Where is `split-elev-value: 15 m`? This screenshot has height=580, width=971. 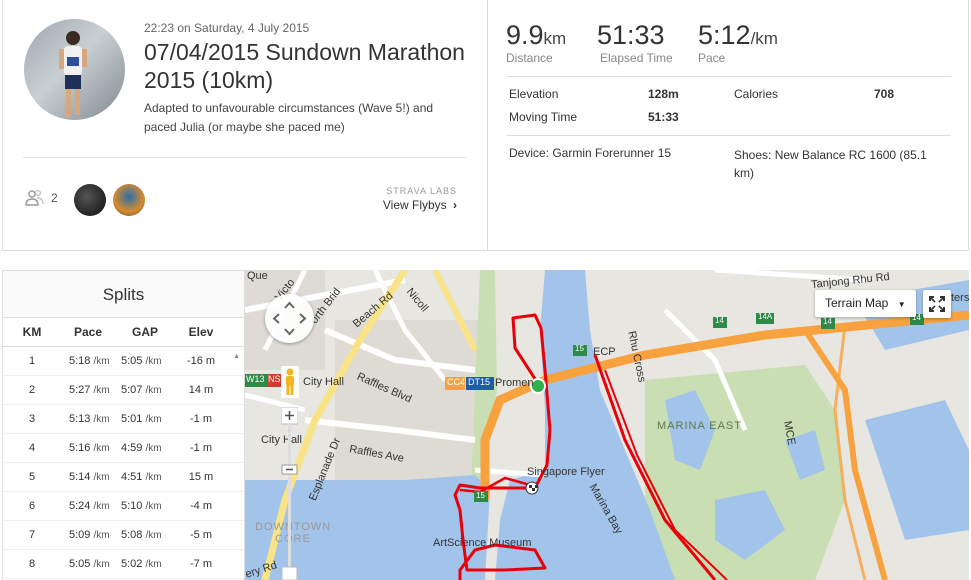
split-elev-value: 15 m is located at coordinates (201, 477).